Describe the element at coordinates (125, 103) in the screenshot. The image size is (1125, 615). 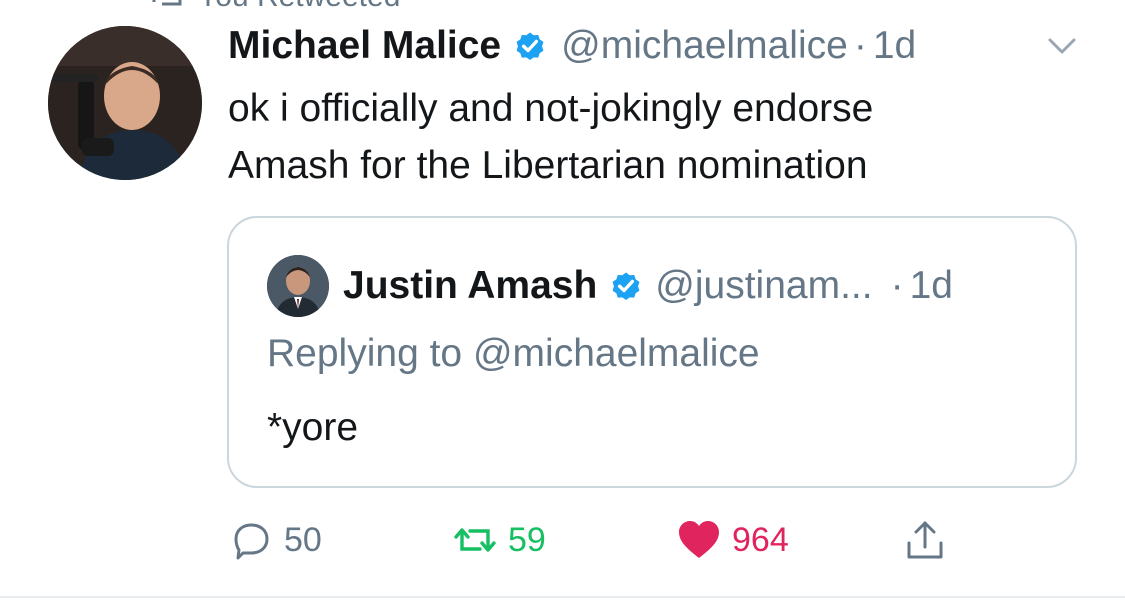
I see `author-avatar` at that location.